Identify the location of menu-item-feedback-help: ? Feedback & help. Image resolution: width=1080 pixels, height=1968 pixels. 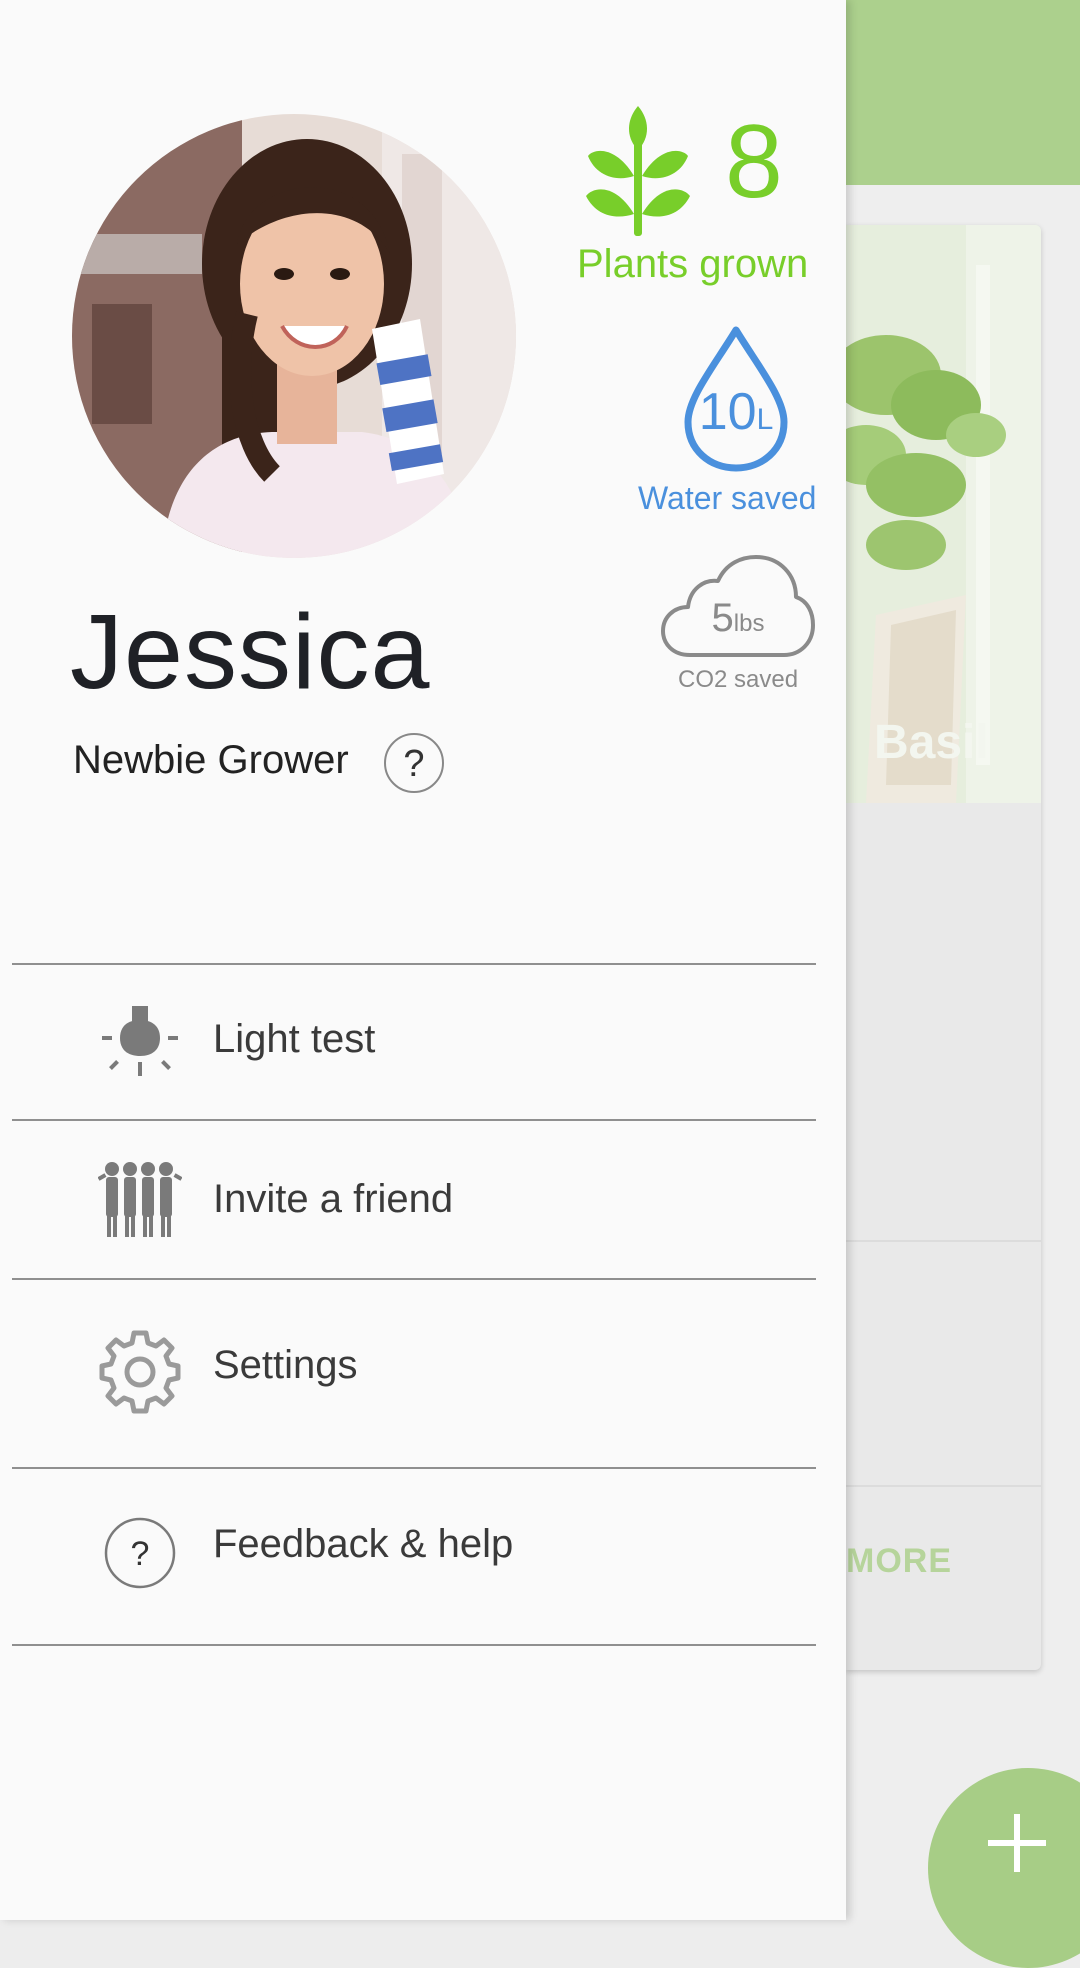
(414, 1556).